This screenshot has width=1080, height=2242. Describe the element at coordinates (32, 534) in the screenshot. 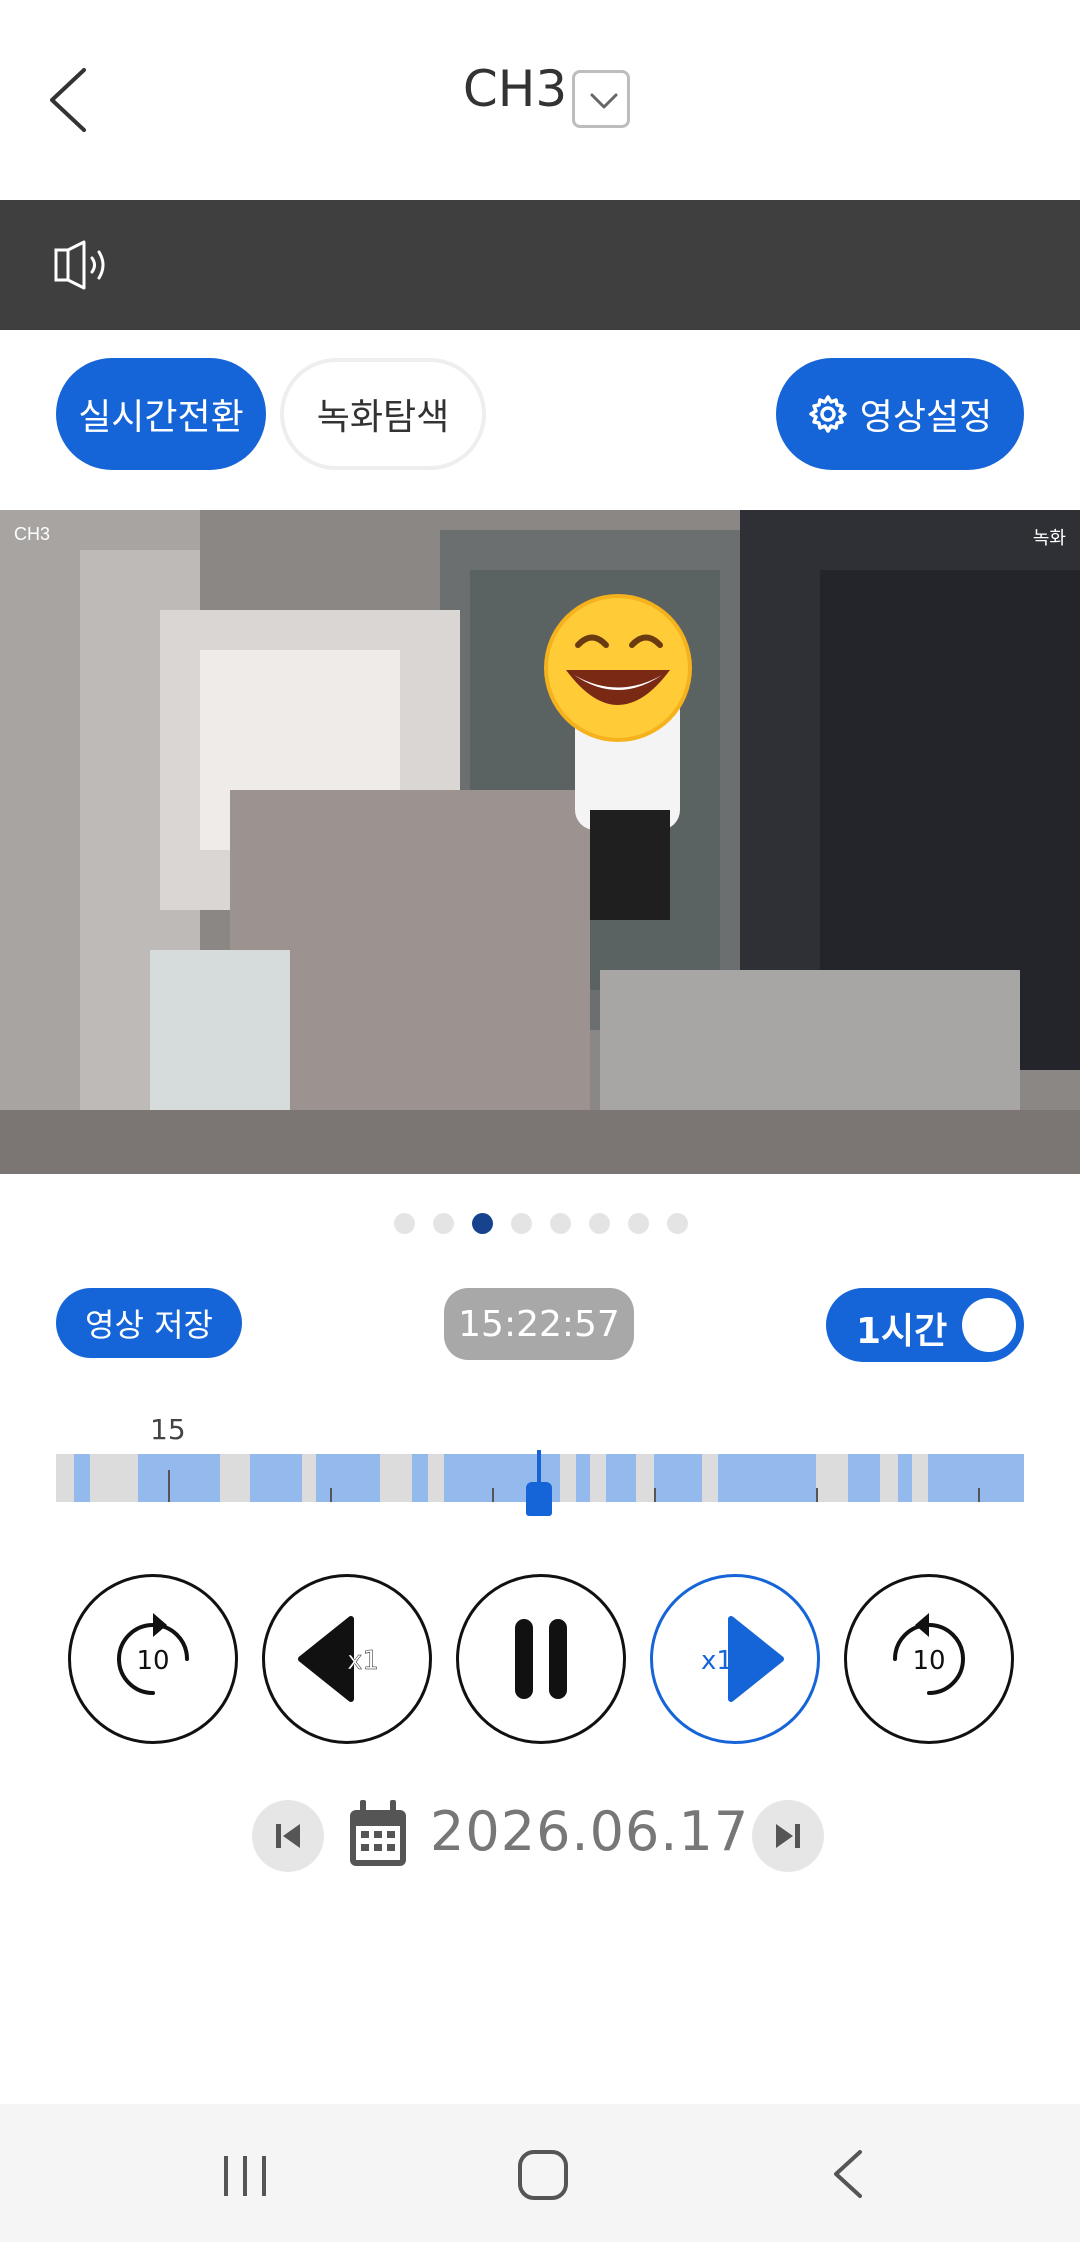

I see `camera-channel-label: CH3` at that location.